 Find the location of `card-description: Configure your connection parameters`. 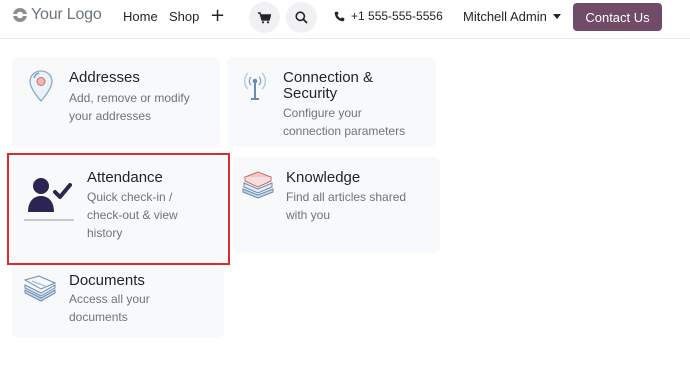

card-description: Configure your connection parameters is located at coordinates (344, 122).